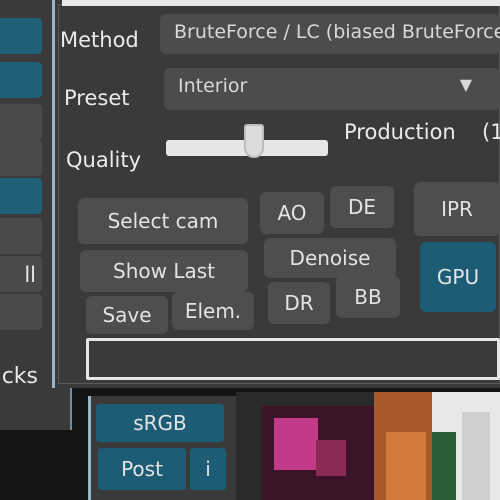 This screenshot has width=500, height=500. Describe the element at coordinates (97, 98) in the screenshot. I see `preset-label: Preset` at that location.